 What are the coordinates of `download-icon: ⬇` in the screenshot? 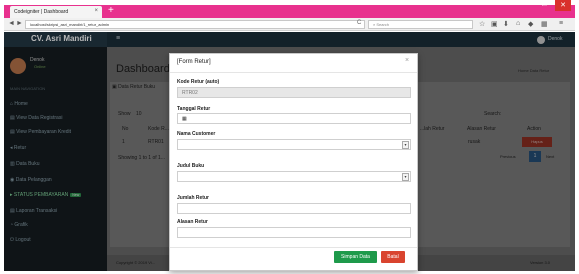 It's located at (506, 24).